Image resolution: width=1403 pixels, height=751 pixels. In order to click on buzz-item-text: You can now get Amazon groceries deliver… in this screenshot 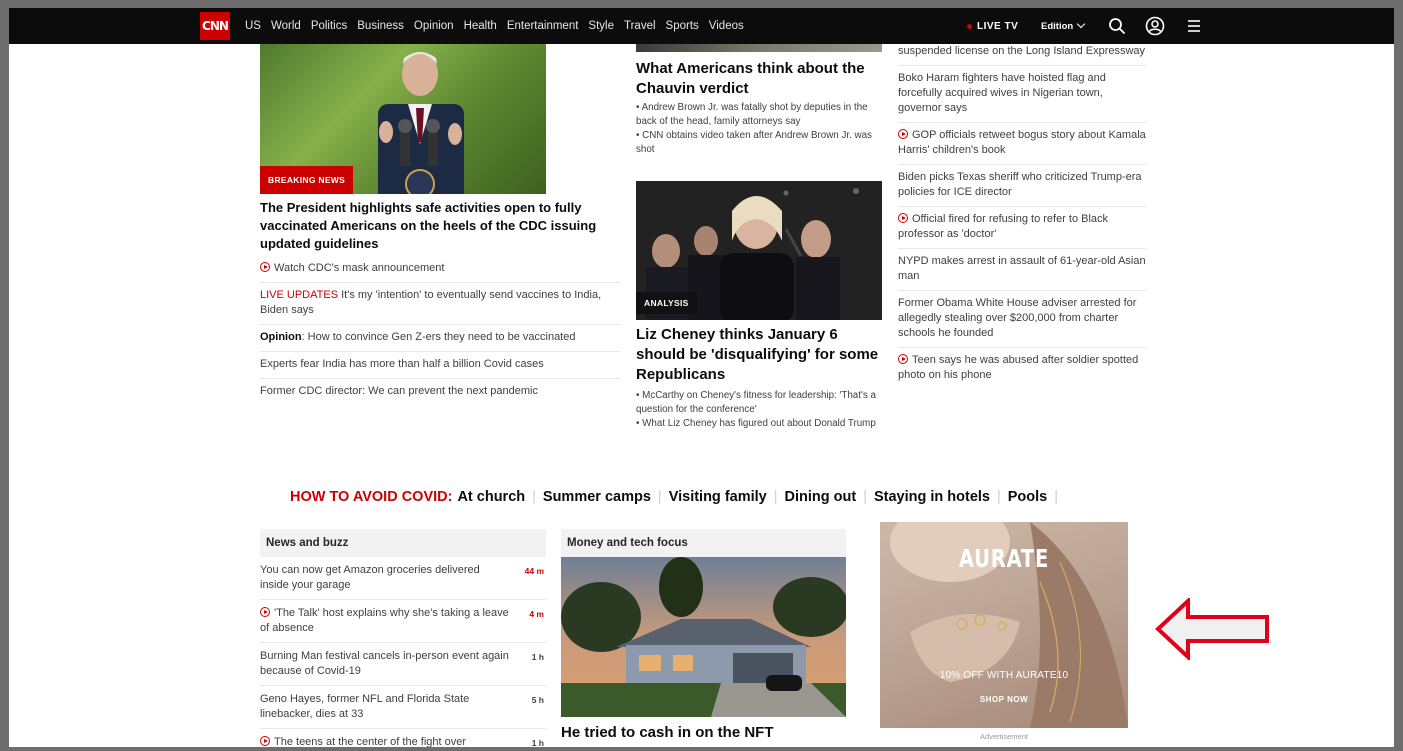, I will do `click(370, 577)`.